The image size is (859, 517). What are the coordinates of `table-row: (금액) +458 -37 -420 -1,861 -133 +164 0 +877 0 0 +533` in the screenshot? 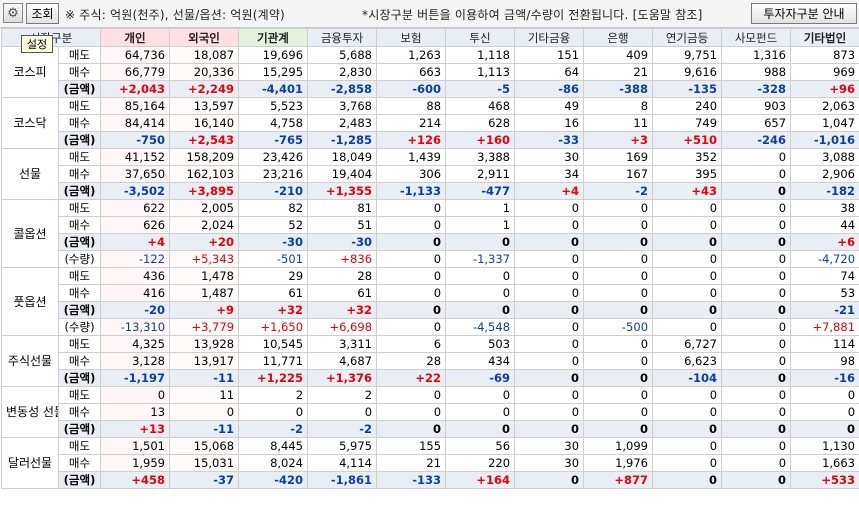 It's located at (430, 480).